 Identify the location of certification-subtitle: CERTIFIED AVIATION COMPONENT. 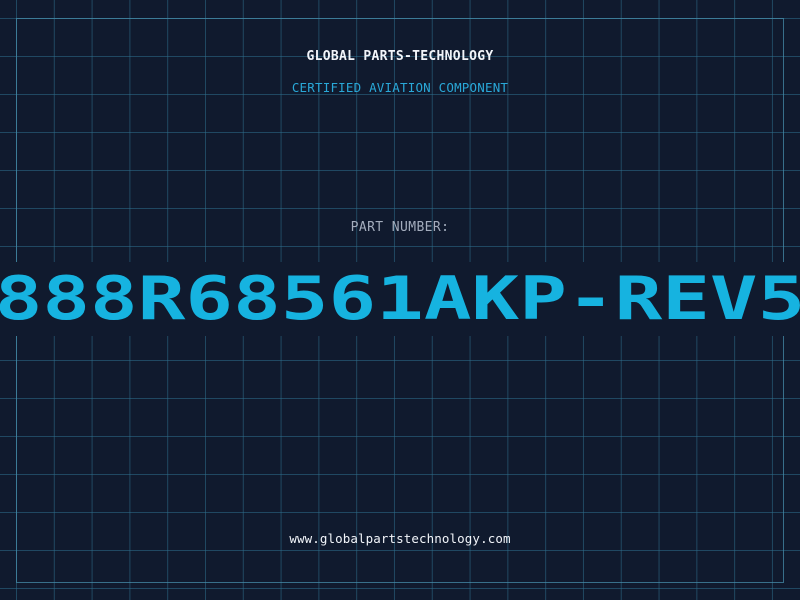
(400, 87).